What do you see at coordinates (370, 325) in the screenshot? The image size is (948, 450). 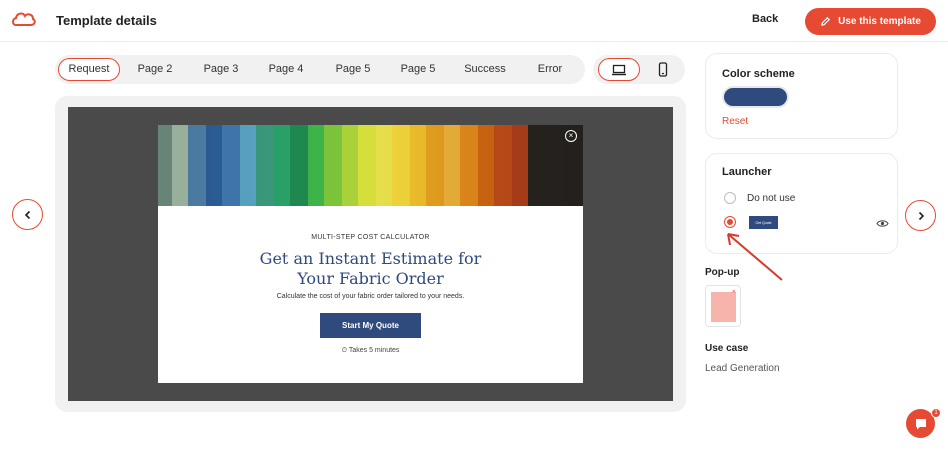 I see `start-quote-button: Start My Quote` at bounding box center [370, 325].